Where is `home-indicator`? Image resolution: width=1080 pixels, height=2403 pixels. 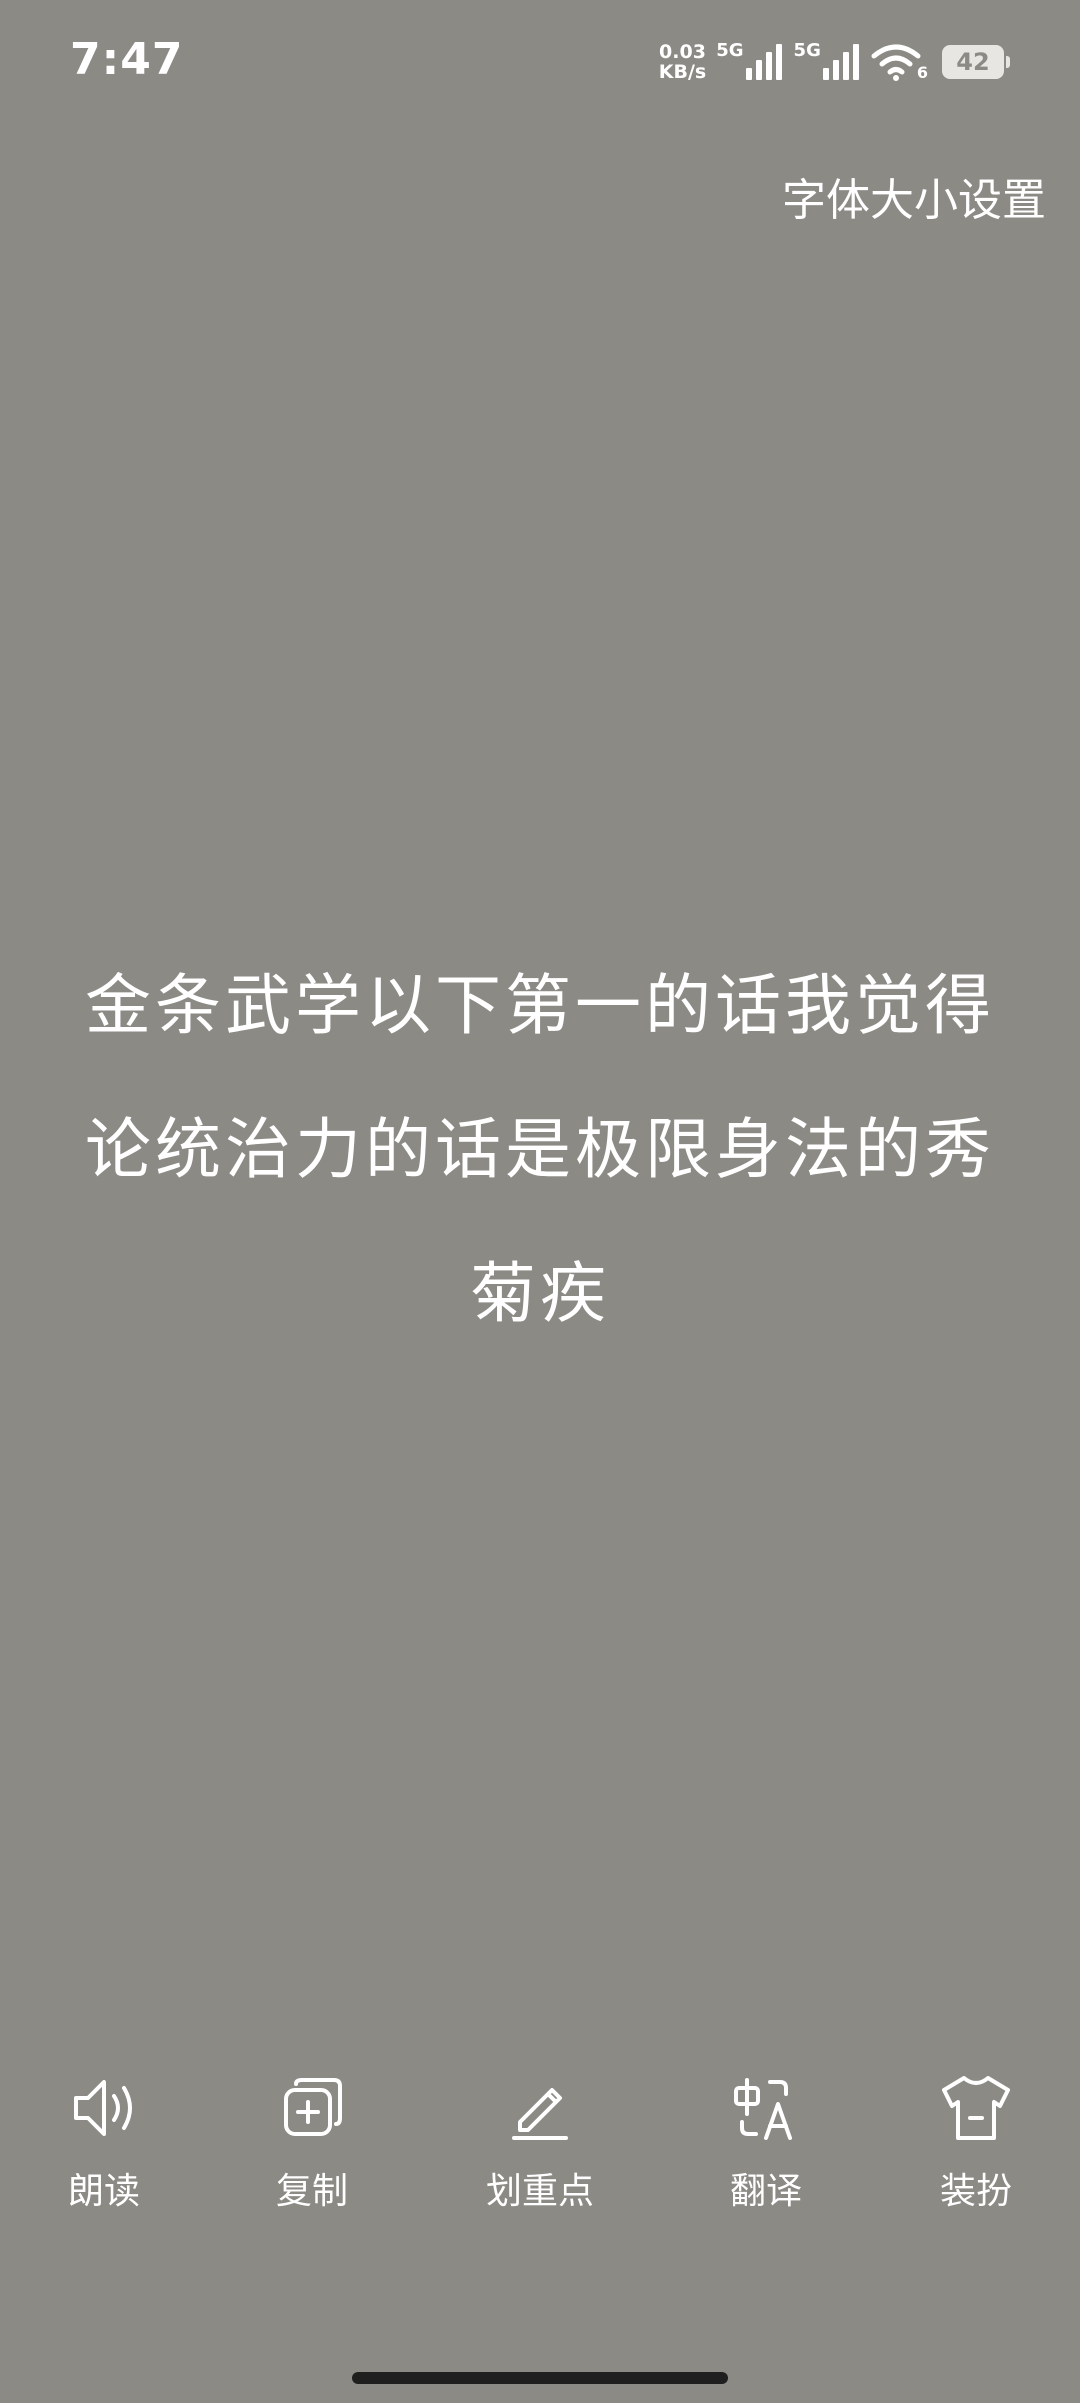
home-indicator is located at coordinates (540, 2378).